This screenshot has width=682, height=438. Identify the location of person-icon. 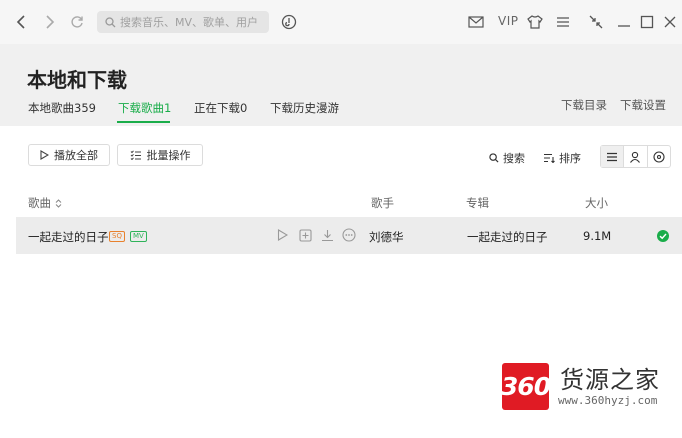
(635, 157).